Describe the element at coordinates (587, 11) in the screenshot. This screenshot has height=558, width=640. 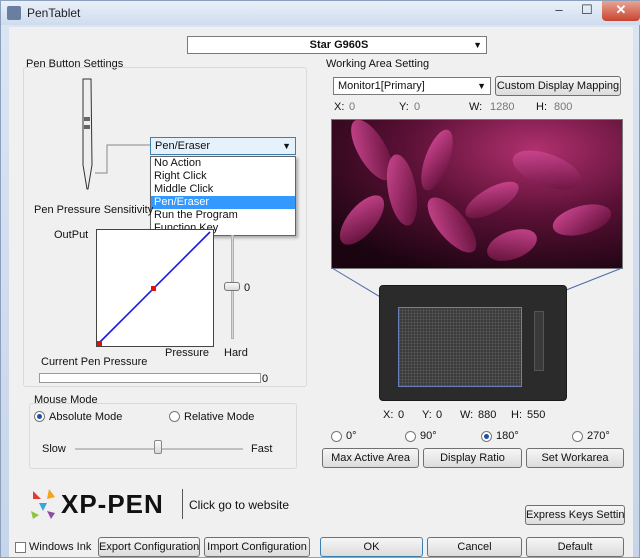
I see `maximize-button: ☐` at that location.